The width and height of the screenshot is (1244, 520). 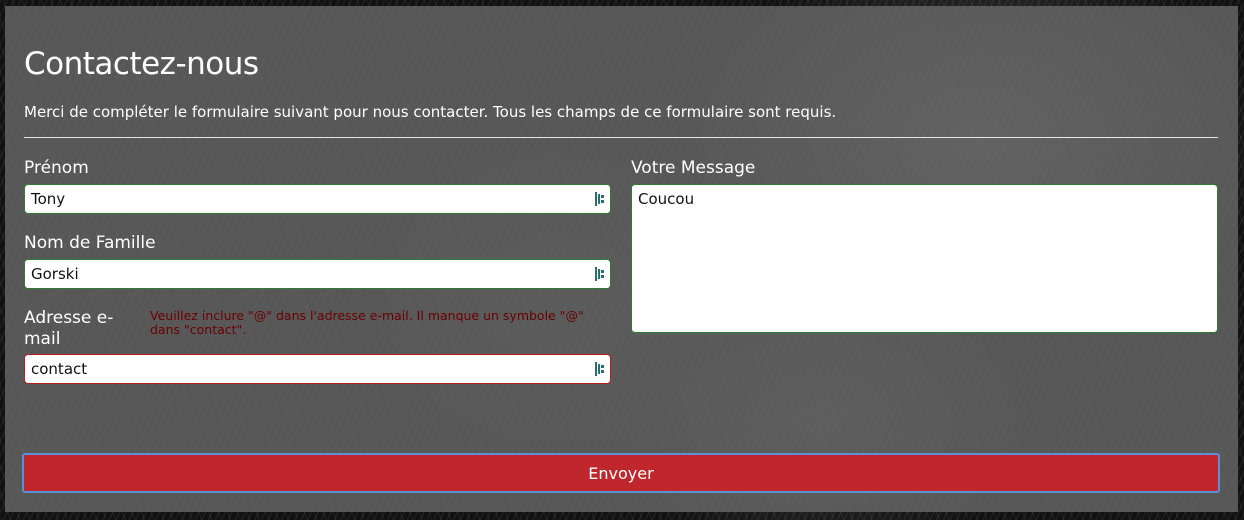 I want to click on last-name-value: Gorski, so click(x=55, y=274).